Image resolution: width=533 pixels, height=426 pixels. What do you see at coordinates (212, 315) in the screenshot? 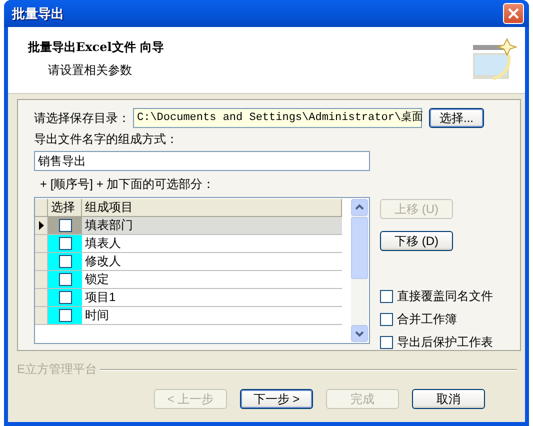
I see `table-cell: 时间` at bounding box center [212, 315].